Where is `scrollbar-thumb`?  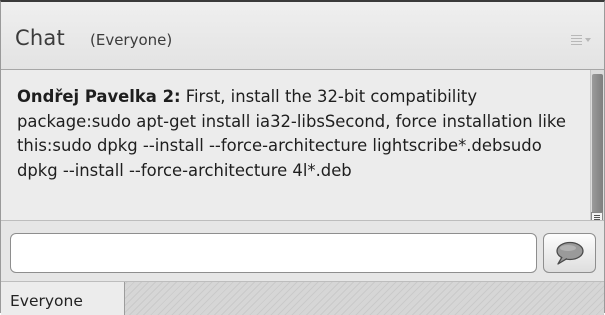 scrollbar-thumb is located at coordinates (597, 146).